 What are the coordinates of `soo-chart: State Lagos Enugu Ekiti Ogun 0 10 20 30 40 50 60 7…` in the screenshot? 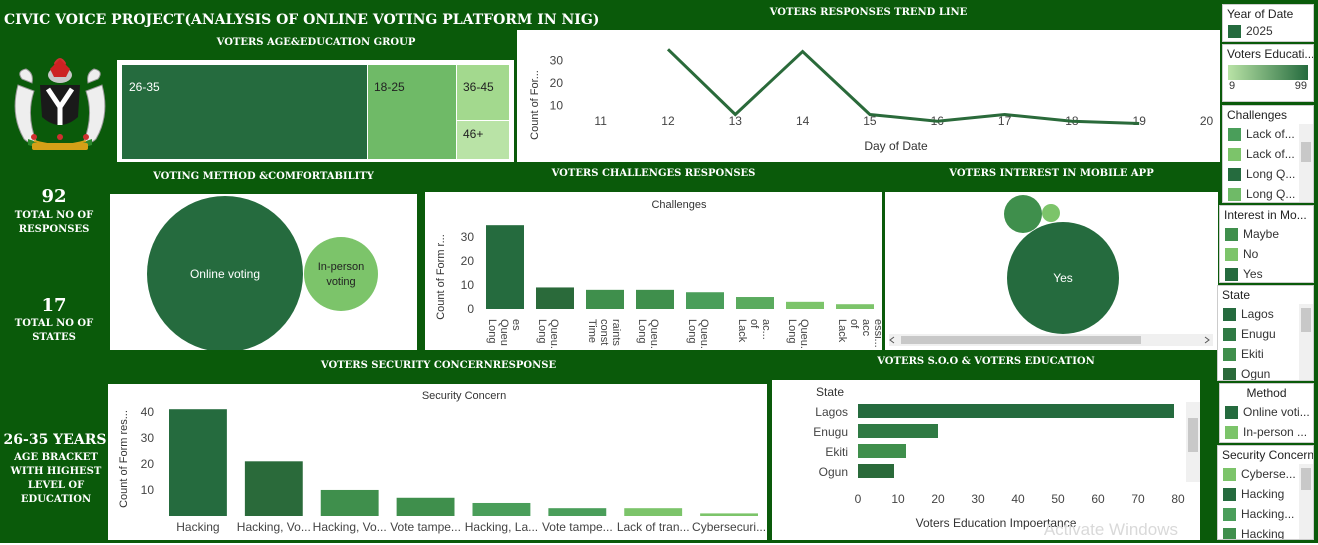 It's located at (999, 457).